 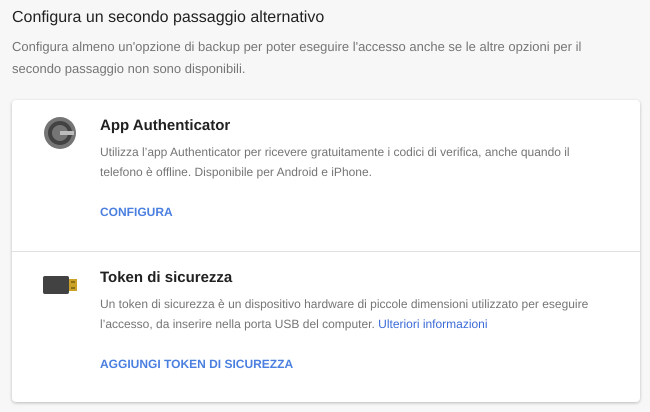 I want to click on usb-key-icon, so click(x=60, y=285).